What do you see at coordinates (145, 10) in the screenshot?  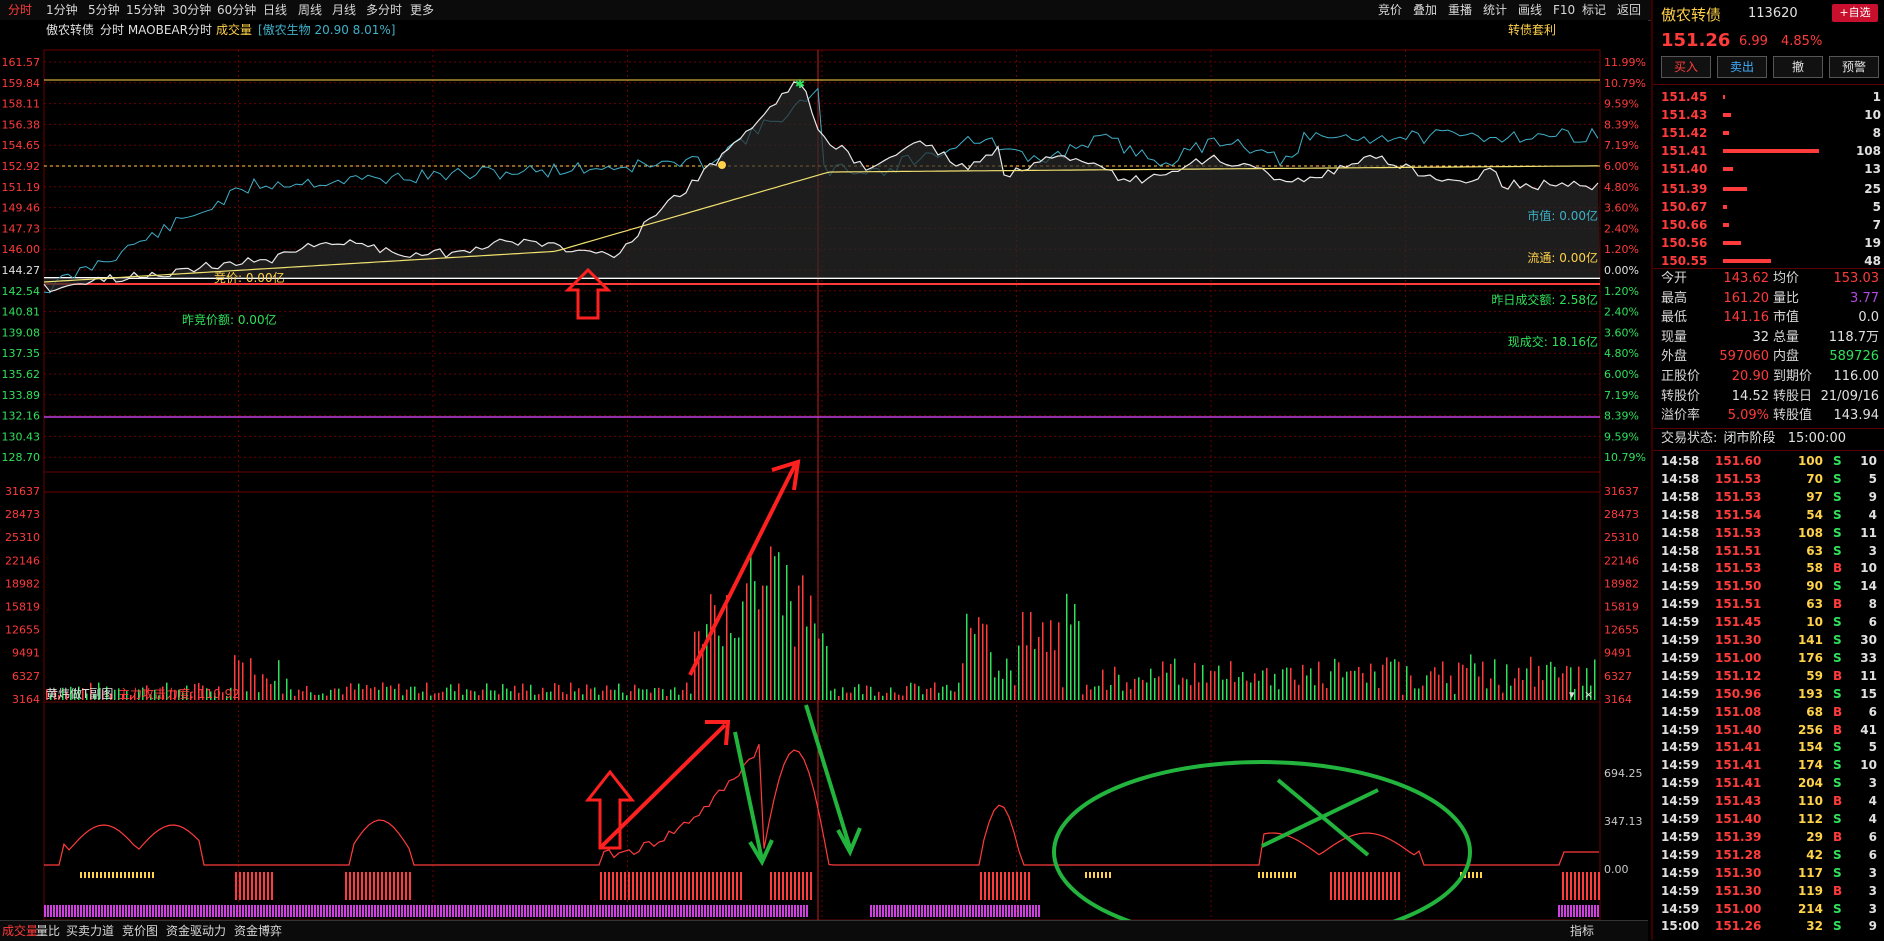 I see `tab-15min: 15分钟` at bounding box center [145, 10].